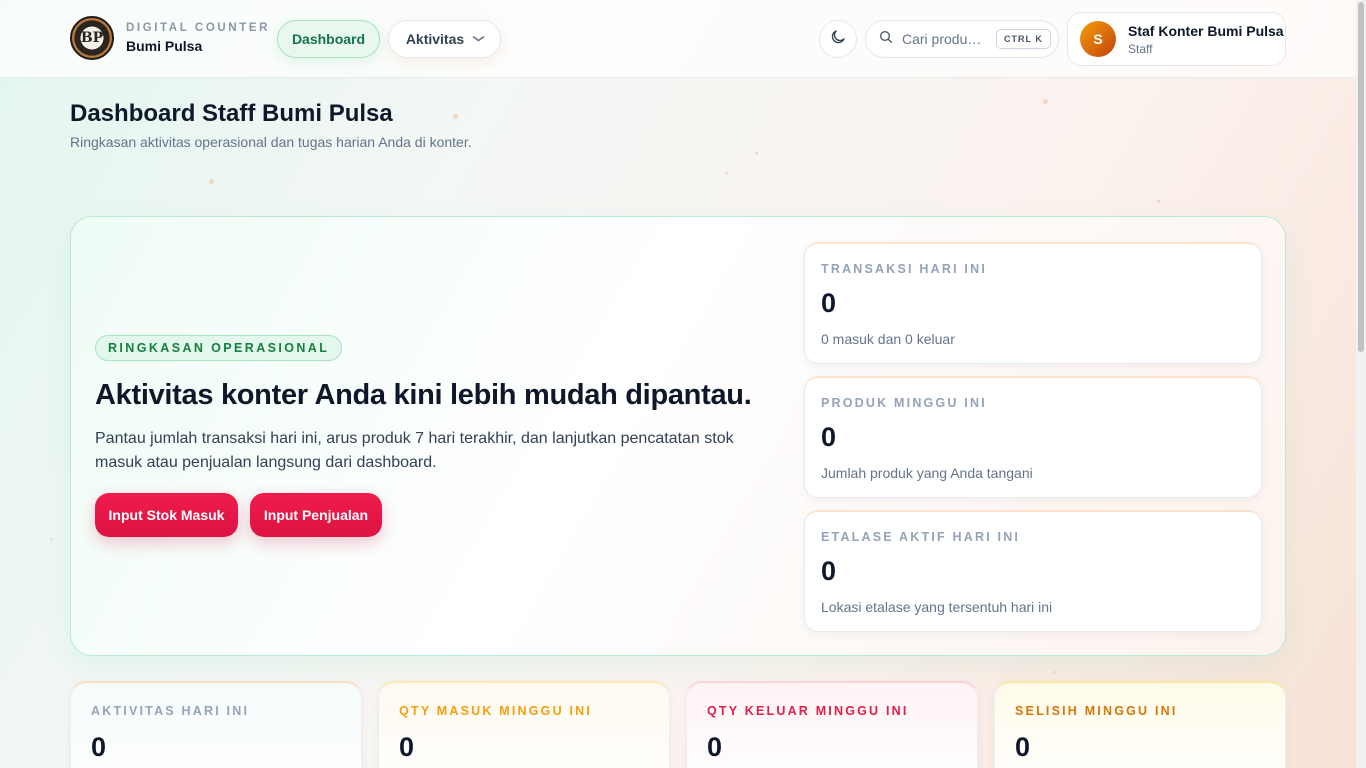  I want to click on card-label: QTY MASUK MINGGU INI, so click(496, 711).